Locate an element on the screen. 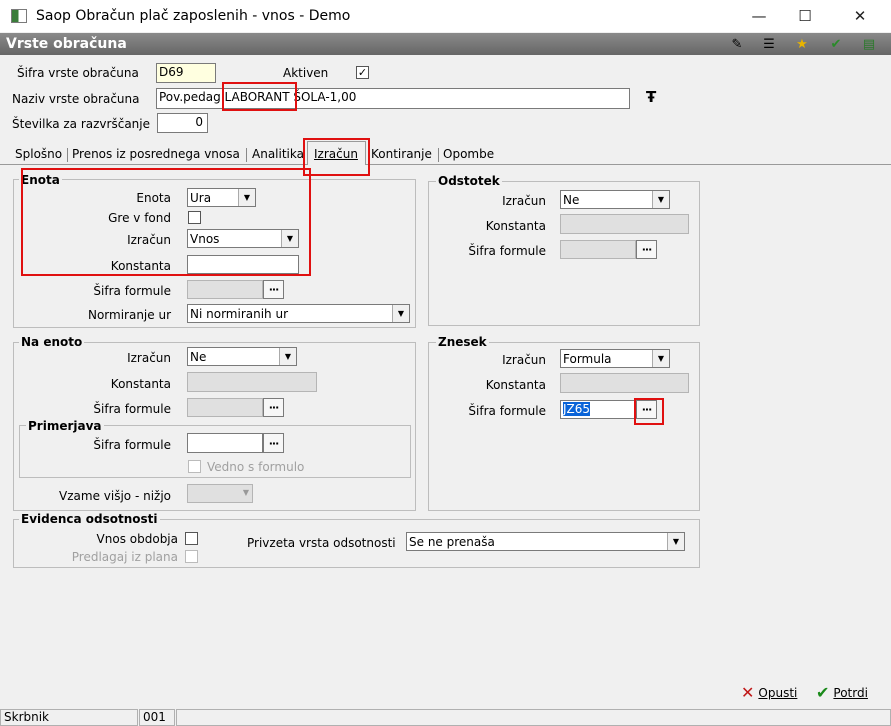 The width and height of the screenshot is (891, 726). checkmark-icon: ✔ is located at coordinates (823, 692).